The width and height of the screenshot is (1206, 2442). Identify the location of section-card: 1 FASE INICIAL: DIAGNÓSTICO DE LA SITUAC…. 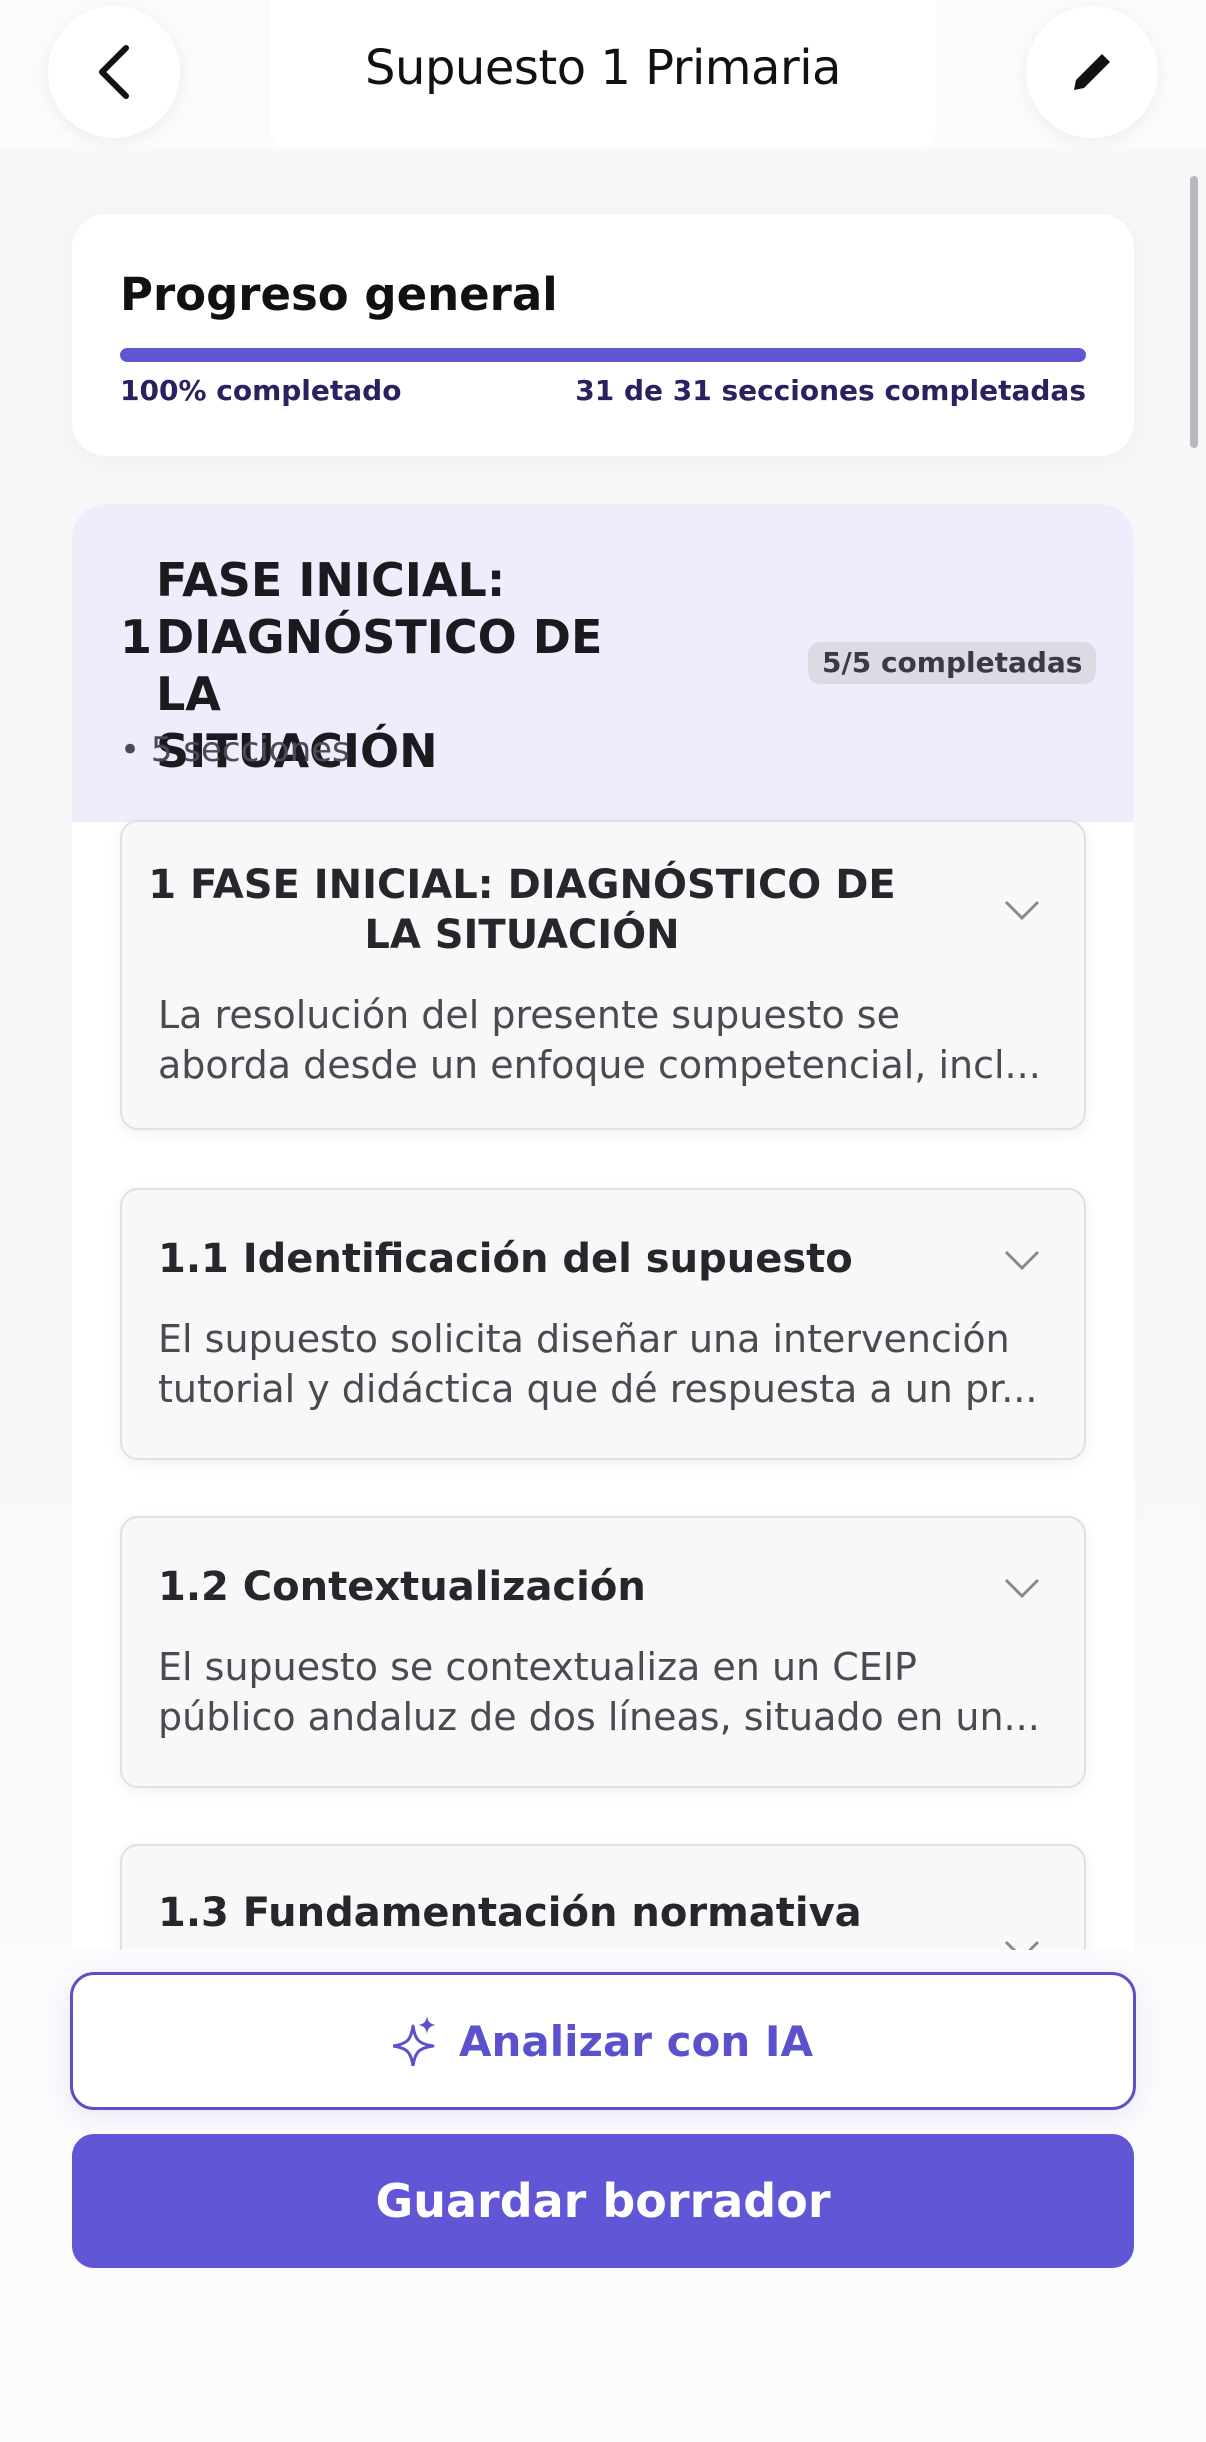
(603, 975).